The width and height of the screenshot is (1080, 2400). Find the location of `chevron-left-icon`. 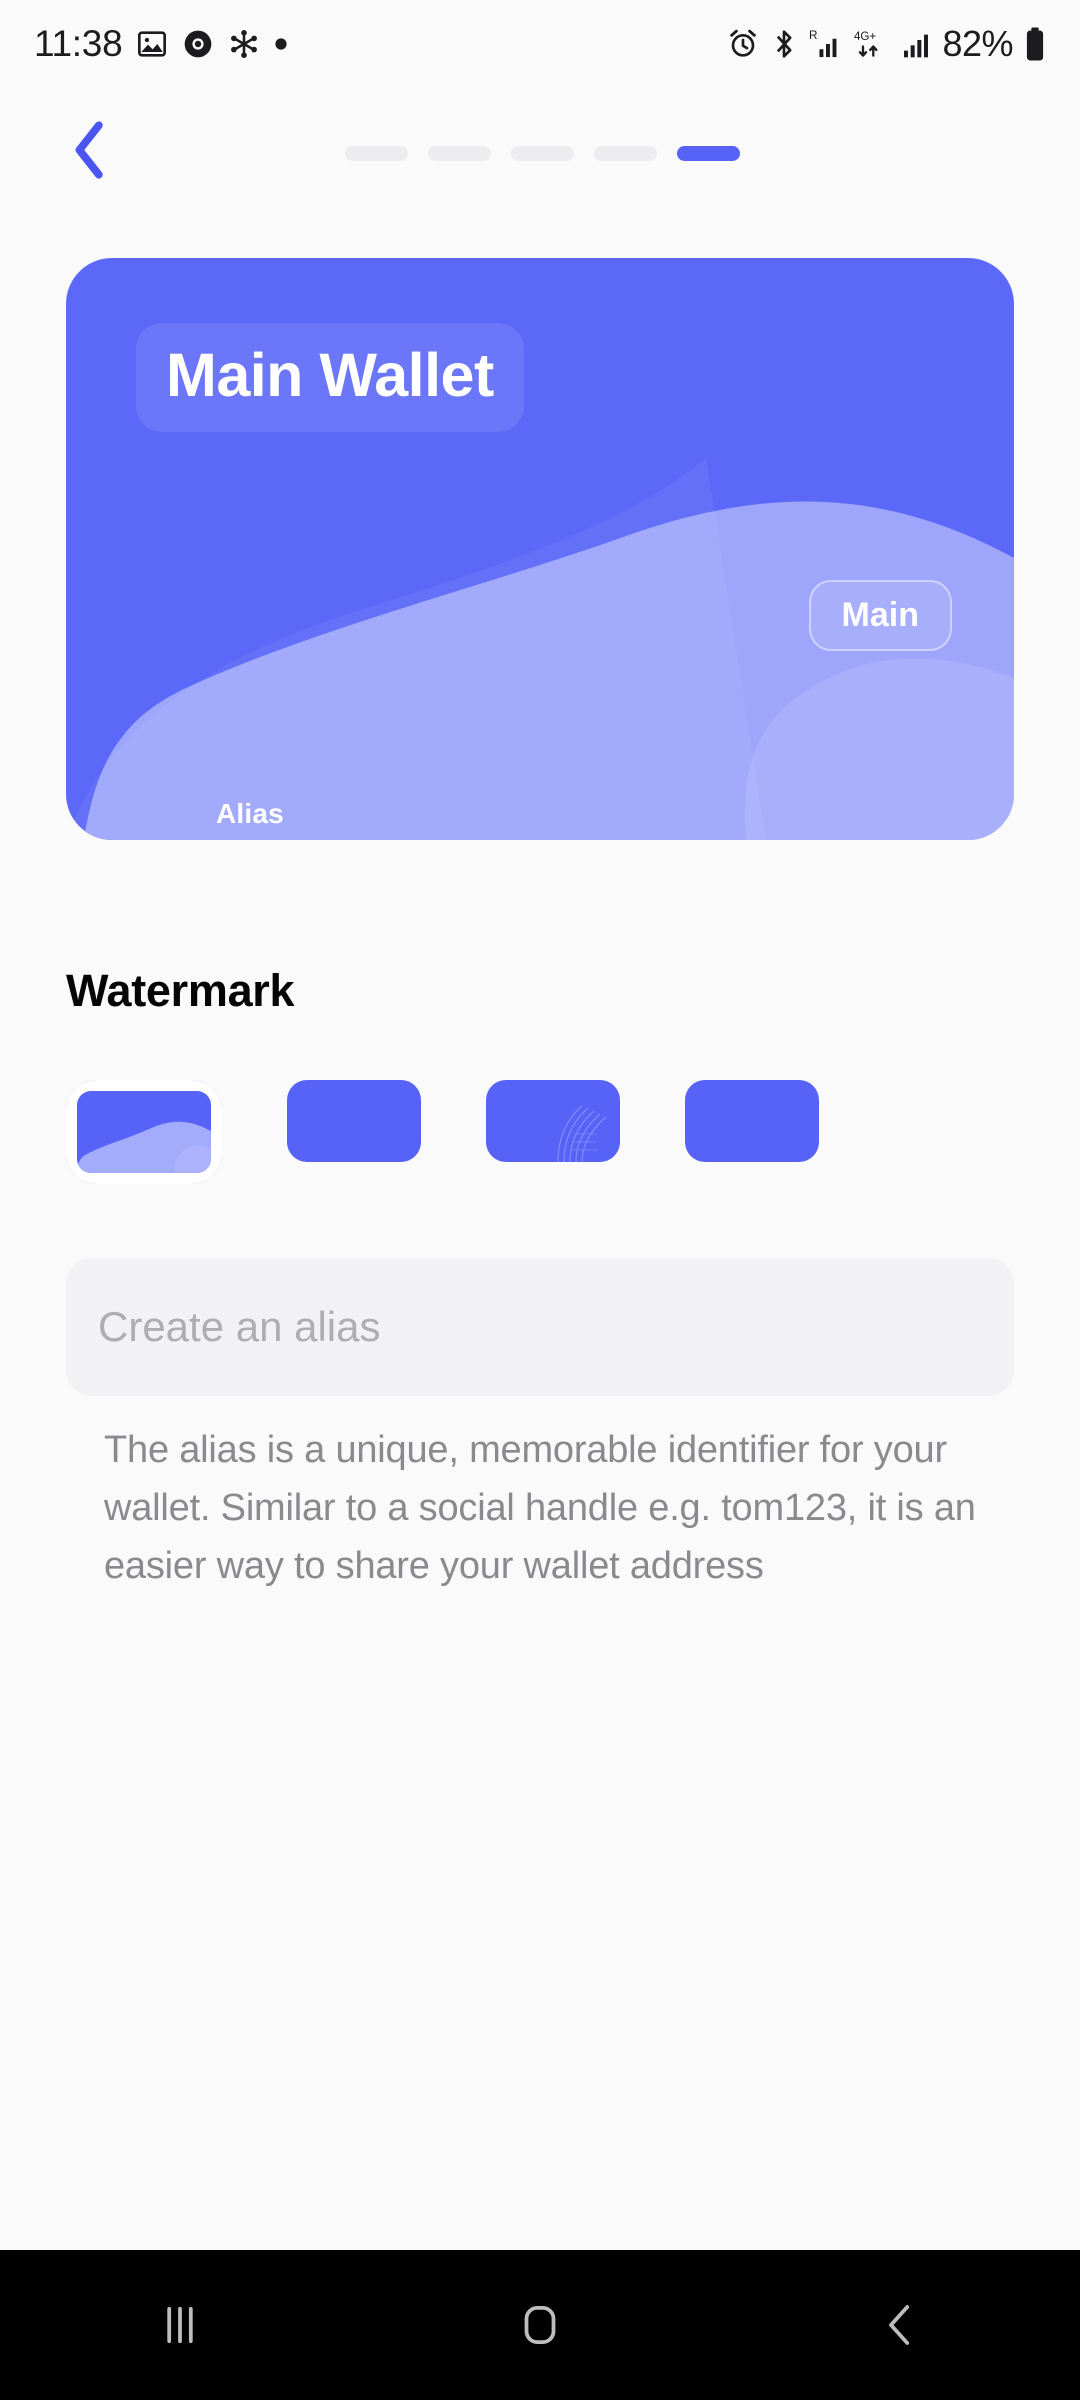

chevron-left-icon is located at coordinates (89, 150).